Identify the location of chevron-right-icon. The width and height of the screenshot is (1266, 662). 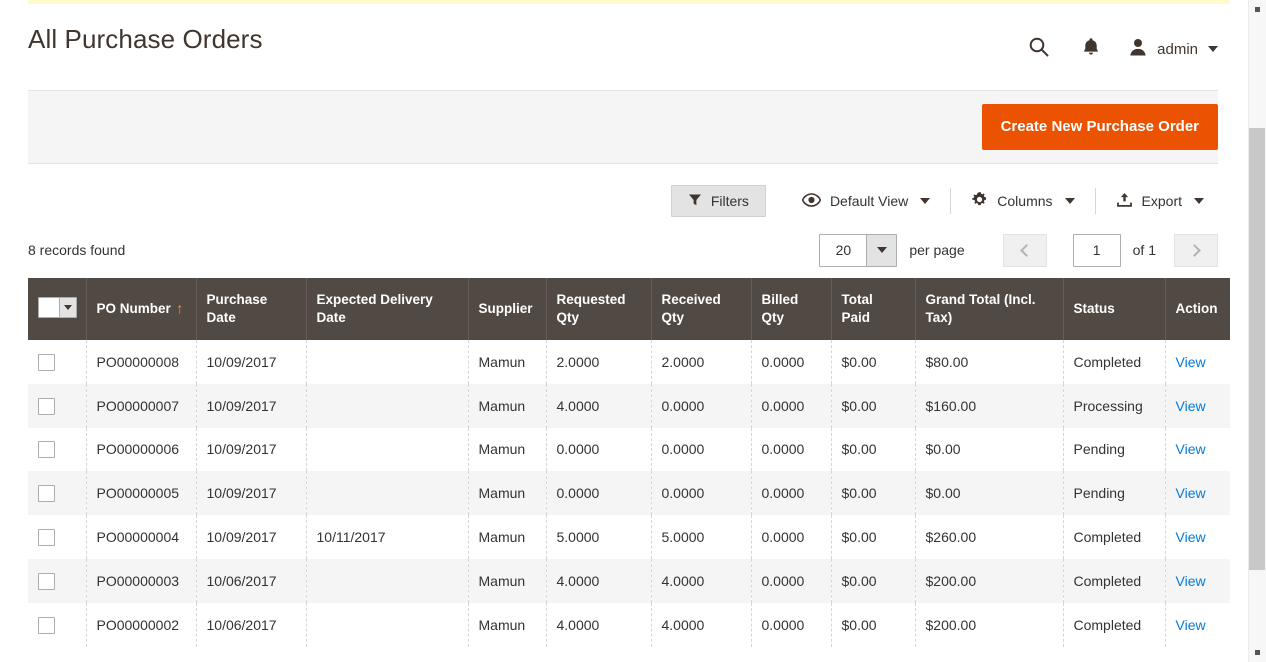
(1194, 250).